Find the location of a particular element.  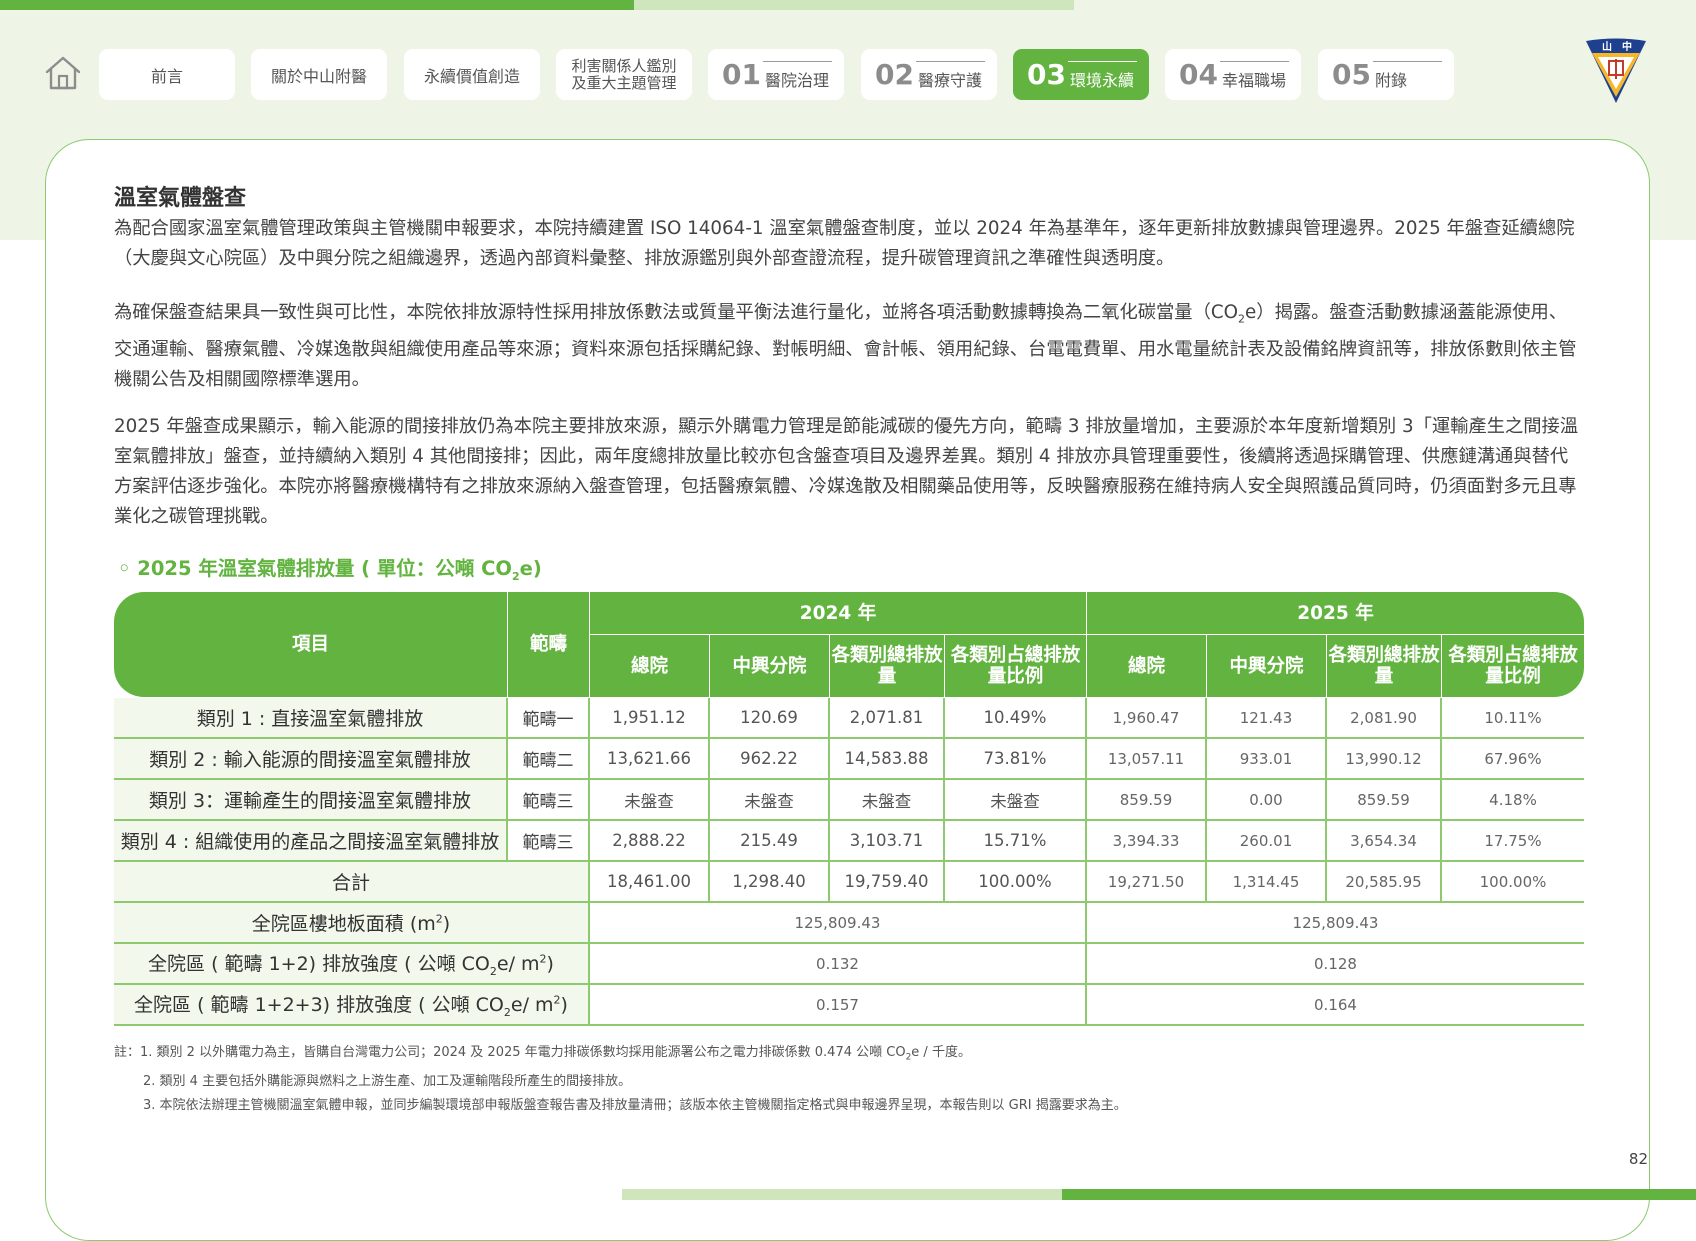

nav-sustainable-value: 永續價值創造 is located at coordinates (472, 74).